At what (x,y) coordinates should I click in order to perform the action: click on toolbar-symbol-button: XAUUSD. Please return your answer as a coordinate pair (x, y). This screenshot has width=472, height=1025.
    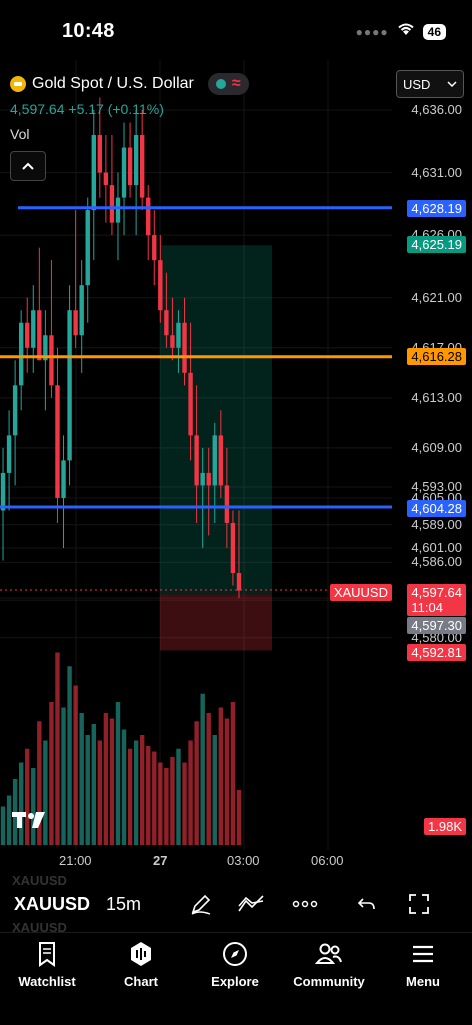
    Looking at the image, I should click on (52, 904).